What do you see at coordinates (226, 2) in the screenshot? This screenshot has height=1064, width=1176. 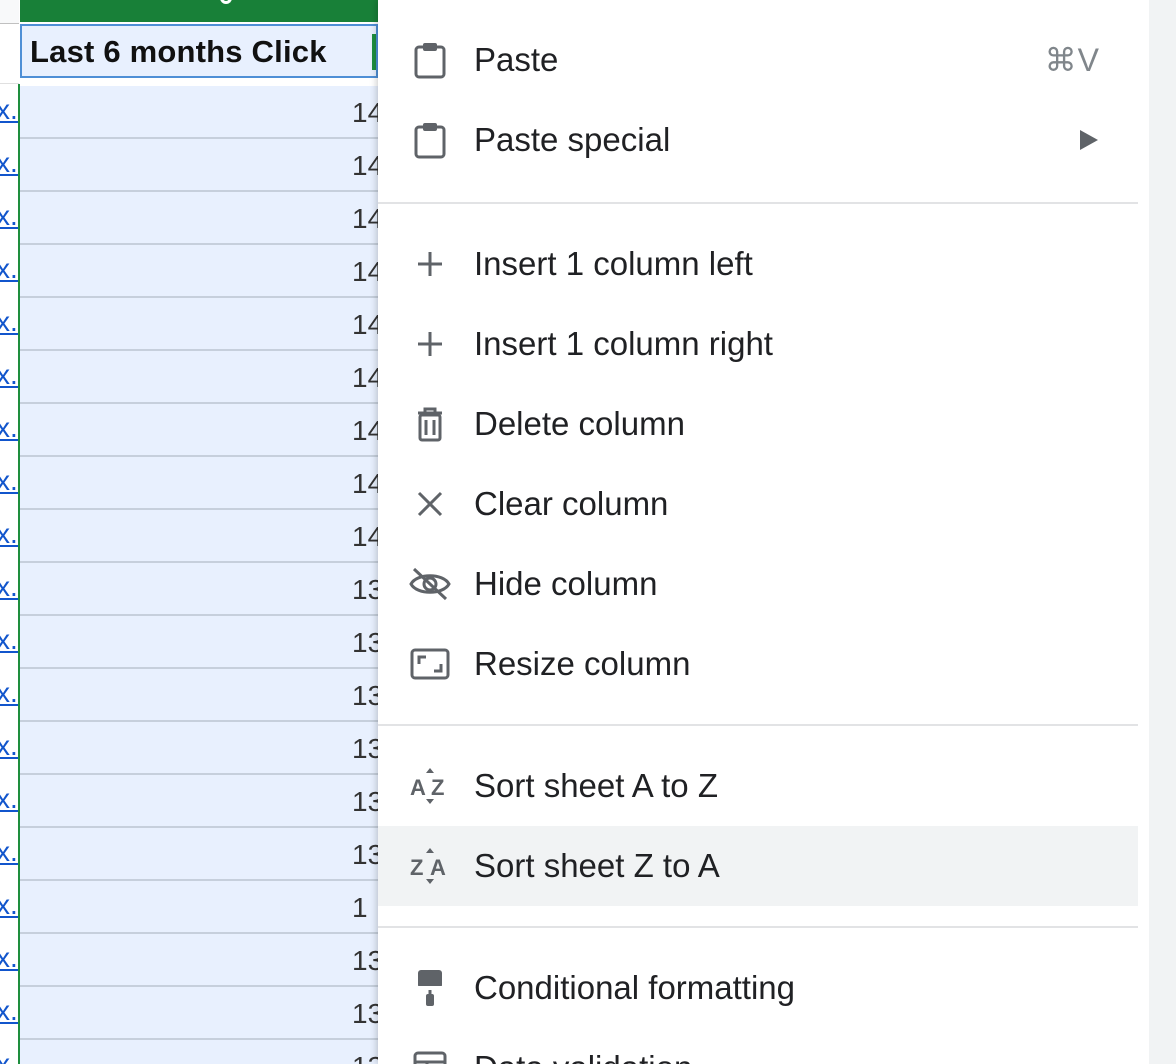 I see `column-header-fragment` at bounding box center [226, 2].